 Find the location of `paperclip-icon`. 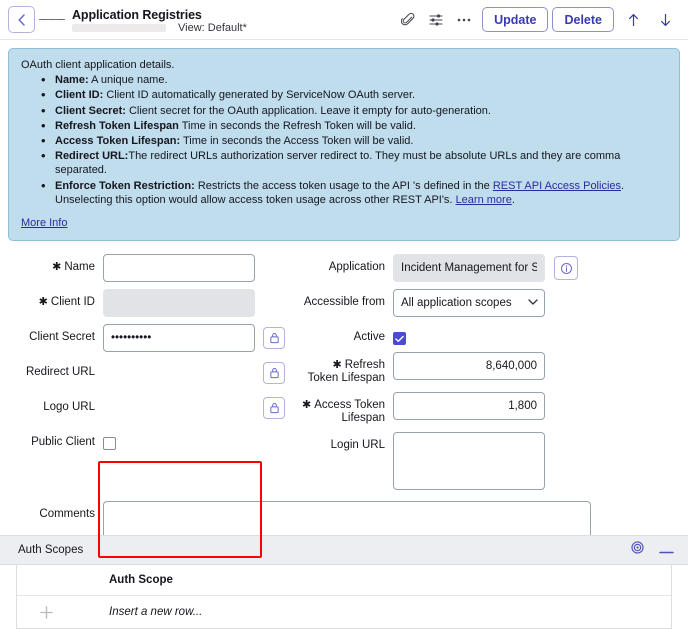

paperclip-icon is located at coordinates (407, 19).